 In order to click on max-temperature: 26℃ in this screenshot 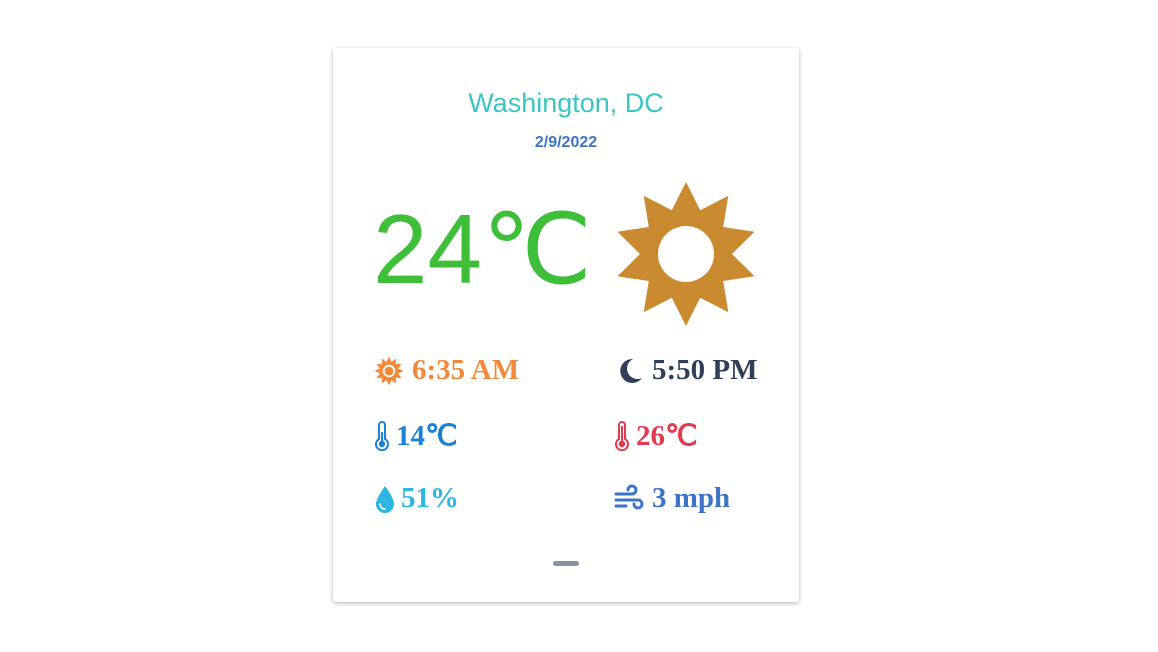, I will do `click(667, 436)`.